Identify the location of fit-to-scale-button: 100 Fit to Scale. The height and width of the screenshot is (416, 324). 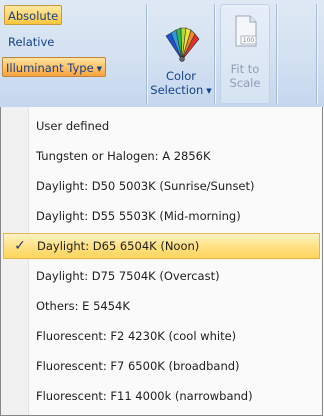
(245, 54).